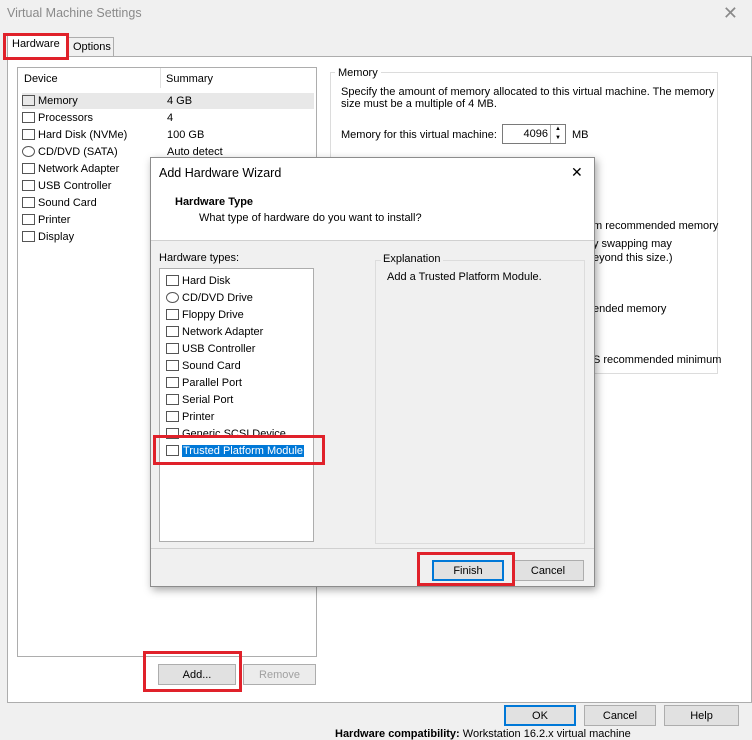 This screenshot has height=740, width=752. Describe the element at coordinates (419, 104) in the screenshot. I see `memory-desc-line2: size must be a multiple of 4 MB.` at that location.